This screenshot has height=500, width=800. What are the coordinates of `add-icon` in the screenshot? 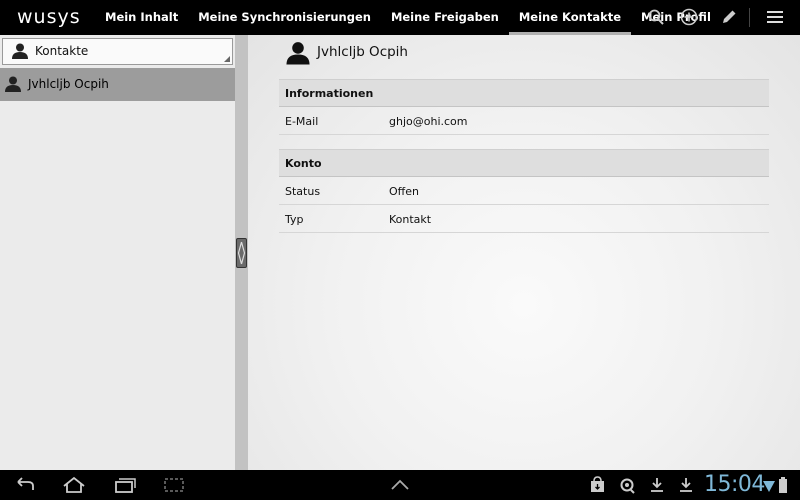 It's located at (689, 17).